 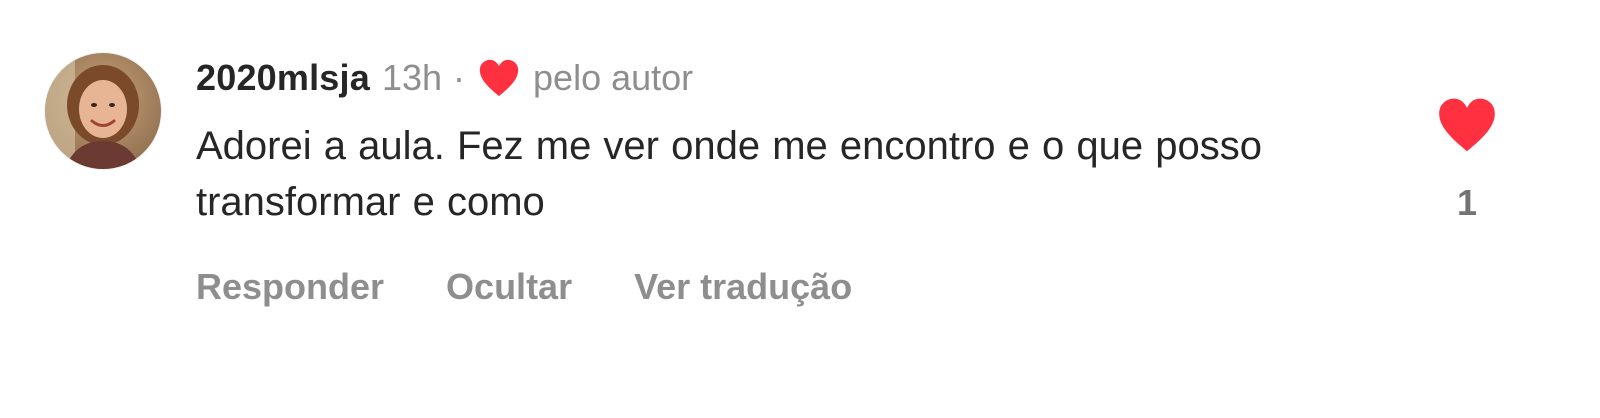 I want to click on comment-actions: Responder Ocultar Ver tradução, so click(x=555, y=287).